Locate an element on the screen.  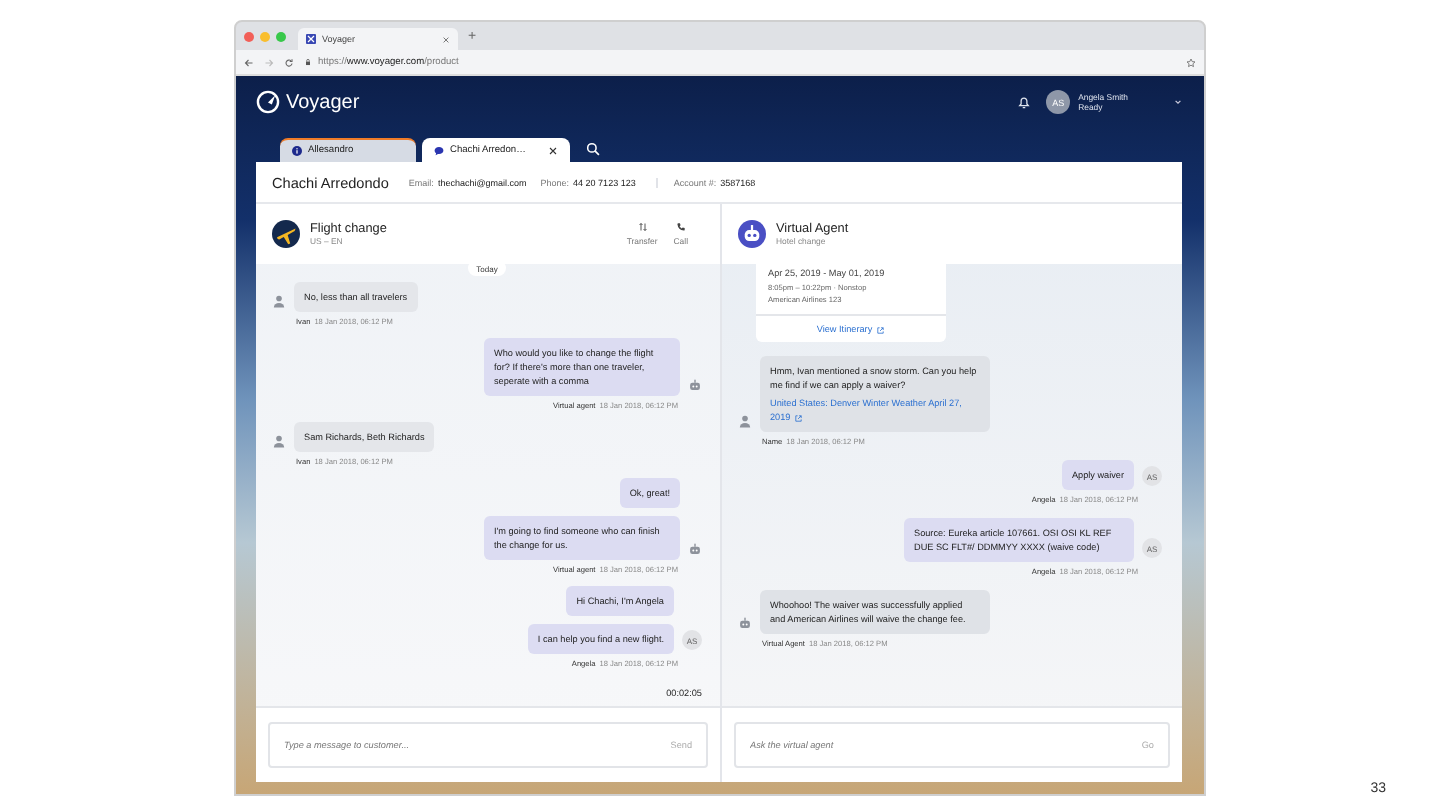
search-icon is located at coordinates (593, 149).